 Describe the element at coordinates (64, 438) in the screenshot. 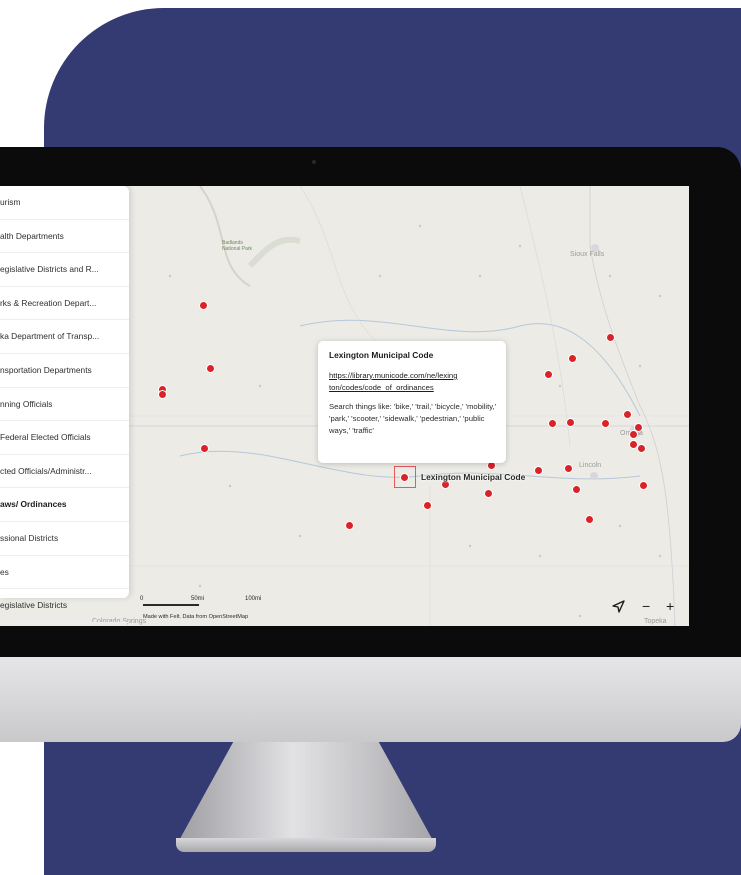

I see `sidebar-item-federal-elected-officials: Federal Elected Officials` at that location.